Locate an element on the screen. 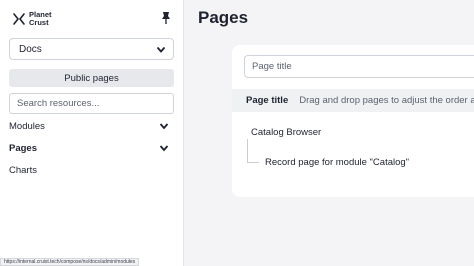  namespace-select: Docs is located at coordinates (91, 49).